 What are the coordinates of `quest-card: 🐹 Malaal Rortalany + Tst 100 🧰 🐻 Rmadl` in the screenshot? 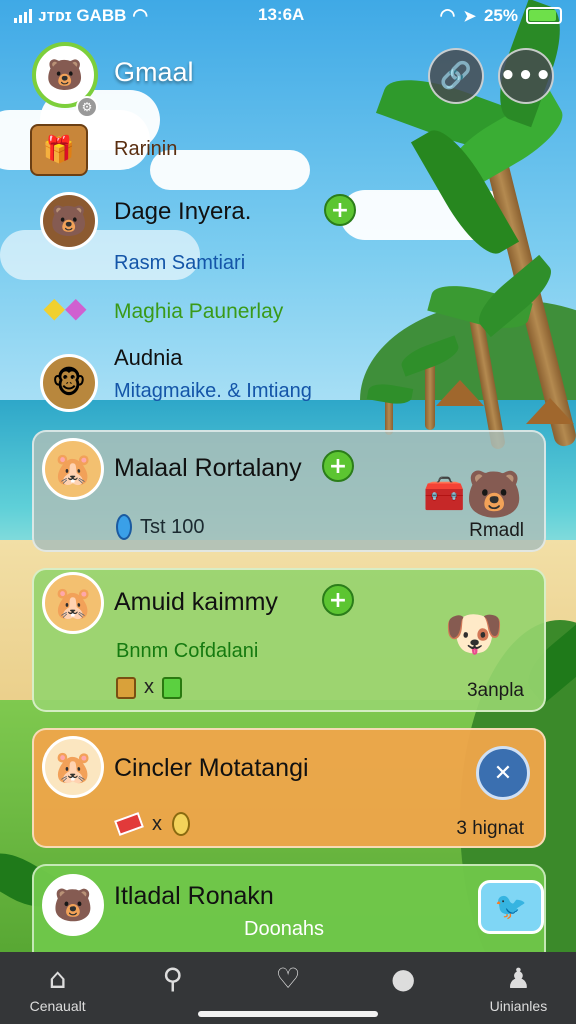 It's located at (289, 491).